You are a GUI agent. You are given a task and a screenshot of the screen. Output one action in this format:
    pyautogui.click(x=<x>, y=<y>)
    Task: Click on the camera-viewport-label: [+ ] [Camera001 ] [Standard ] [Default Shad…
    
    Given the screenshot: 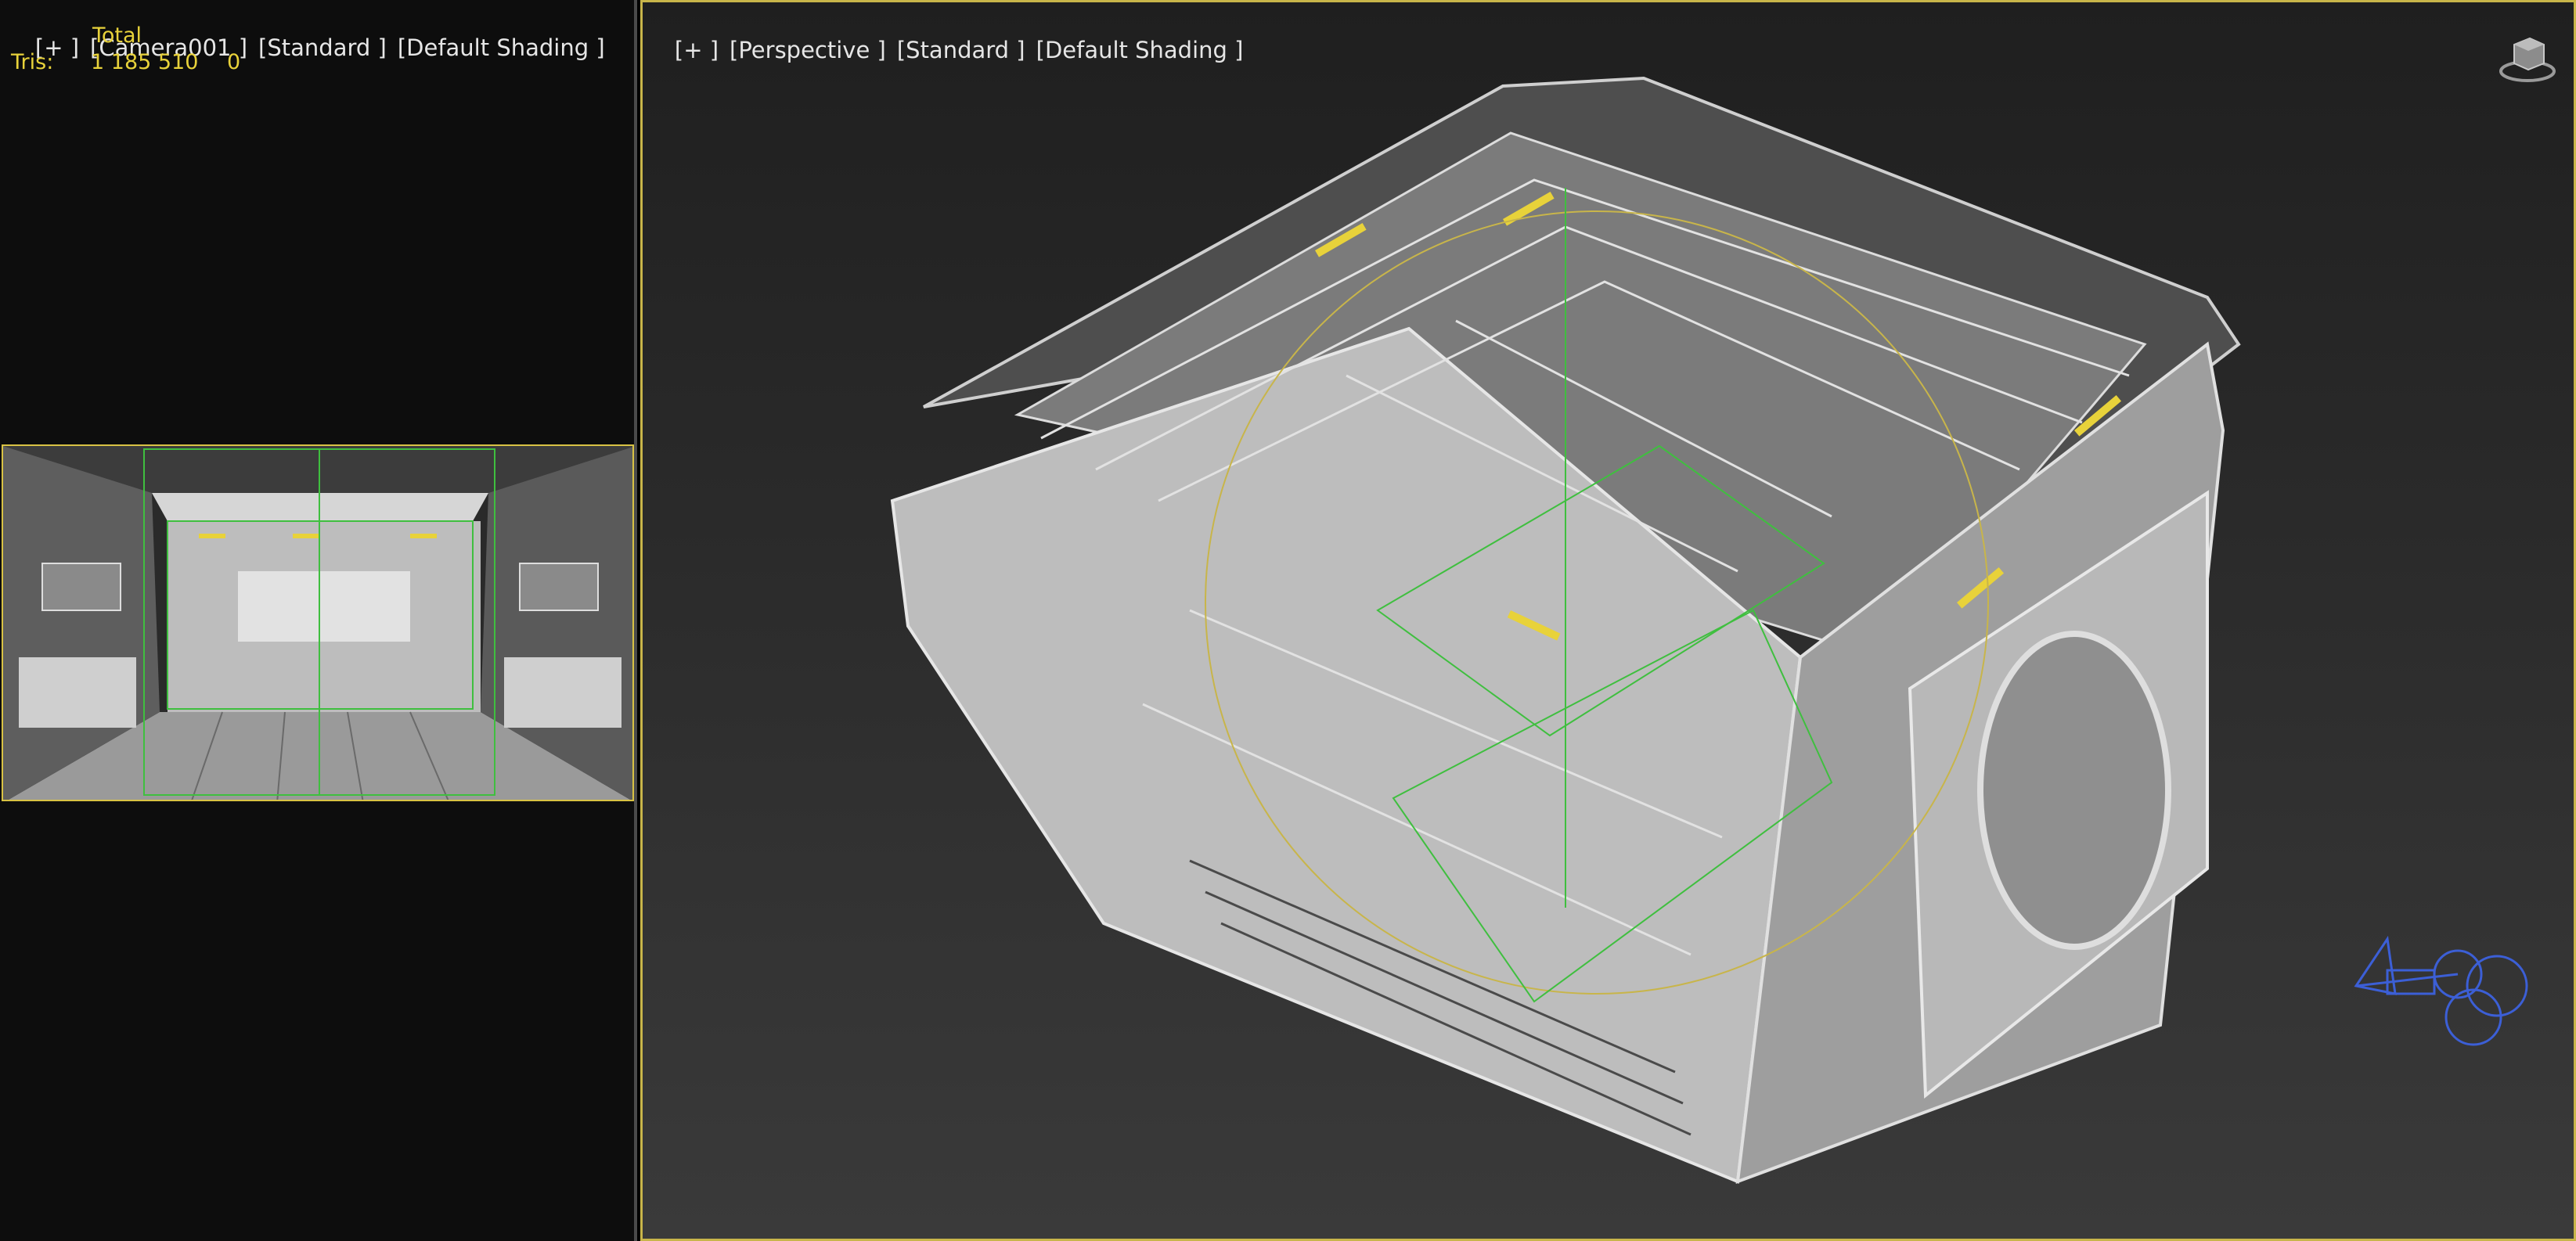 What is the action you would take?
    pyautogui.click(x=311, y=48)
    